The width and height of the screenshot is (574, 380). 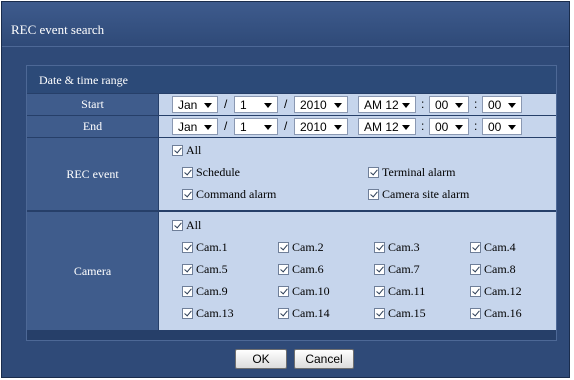 I want to click on camera-checkbox: Cam.11, so click(x=399, y=291).